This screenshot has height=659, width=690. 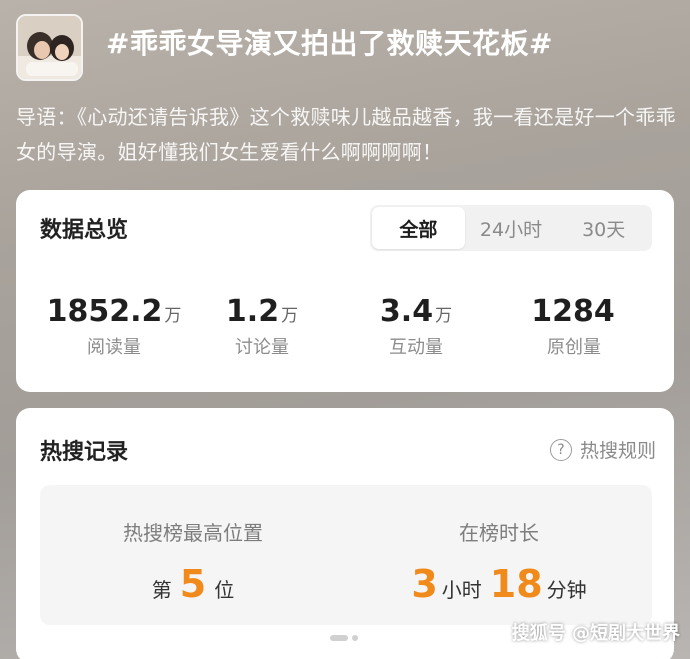 I want to click on duration-value-row: 3 小时 18 分钟, so click(x=499, y=584).